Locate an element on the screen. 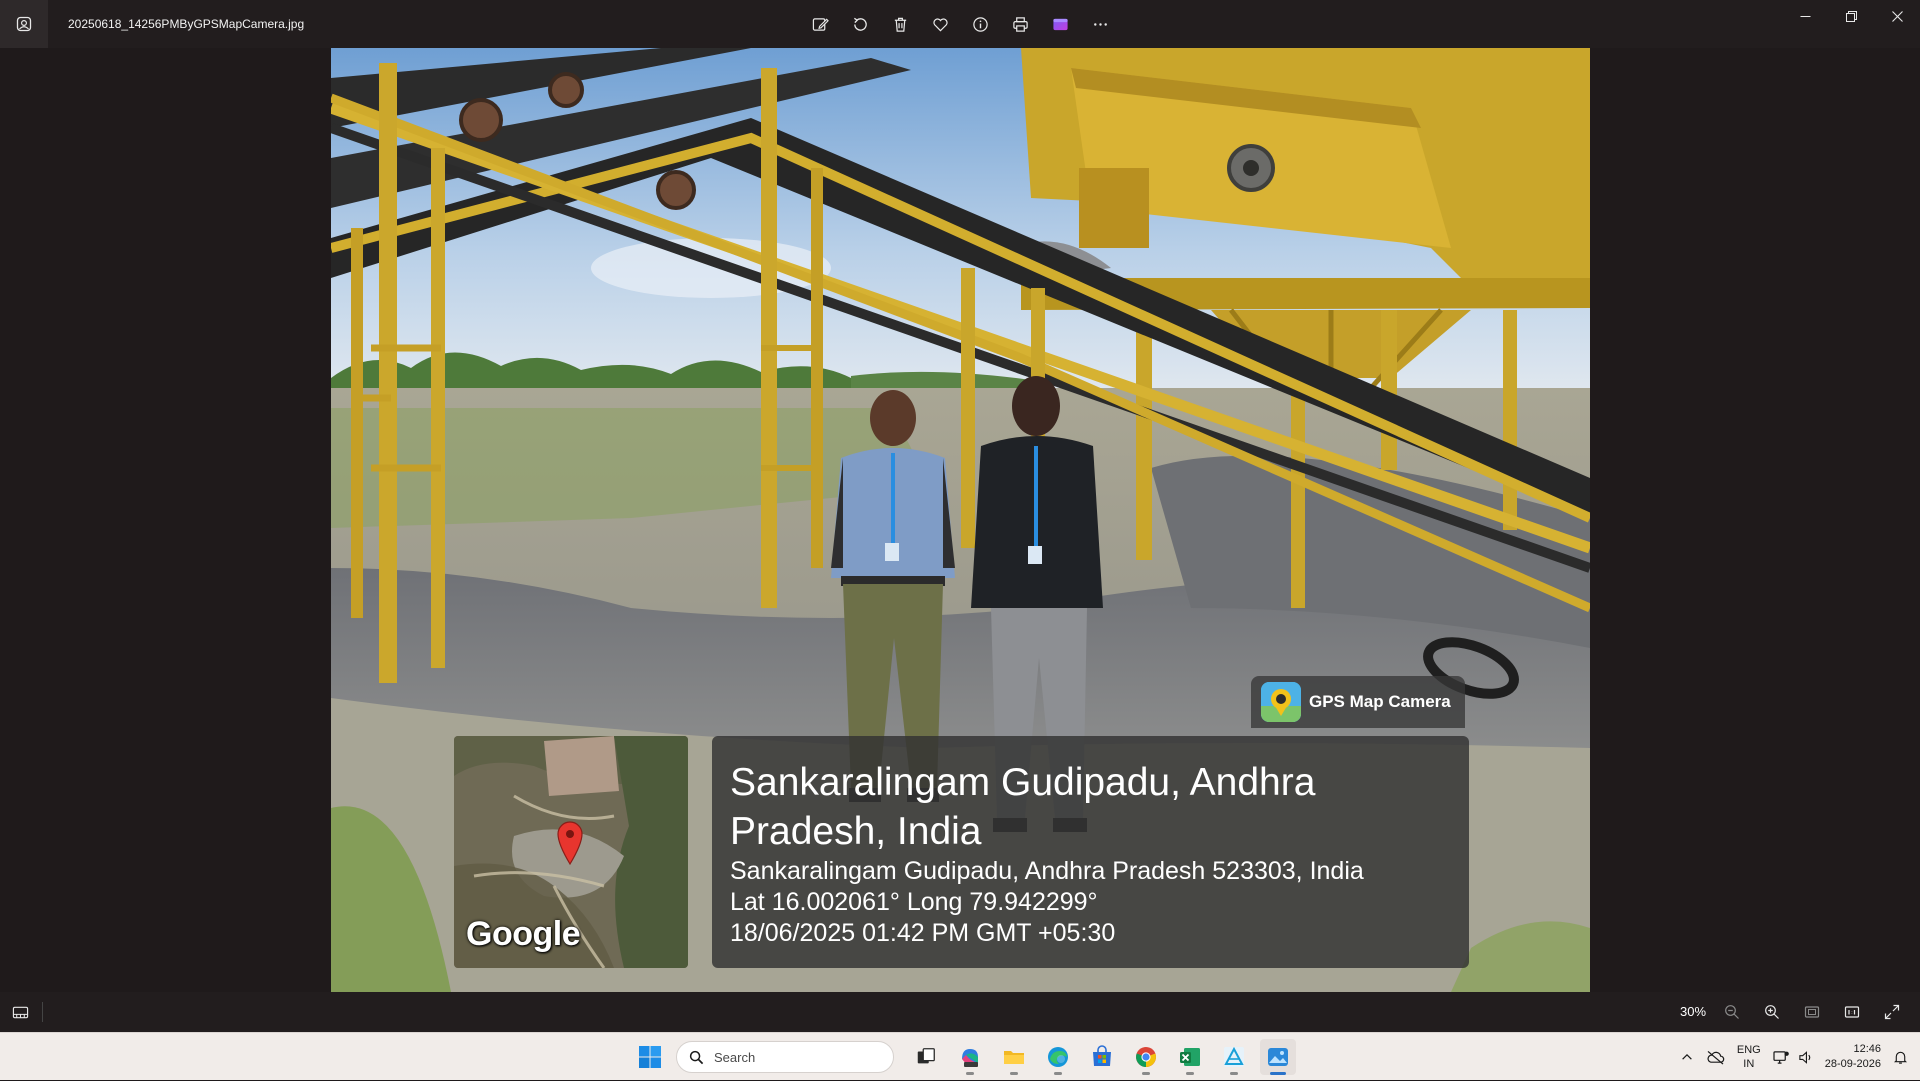 This screenshot has width=1920, height=1081. filmstrip-icon is located at coordinates (20, 1012).